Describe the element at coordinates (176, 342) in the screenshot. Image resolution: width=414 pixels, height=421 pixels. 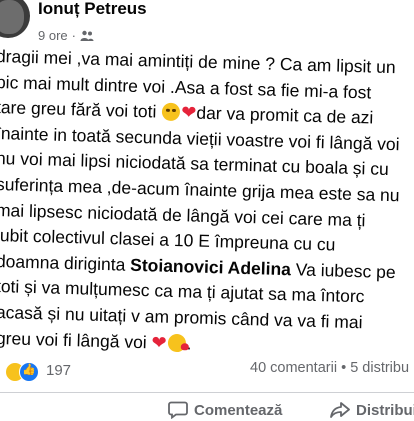
I see `face-blowing-kiss-emoji` at that location.